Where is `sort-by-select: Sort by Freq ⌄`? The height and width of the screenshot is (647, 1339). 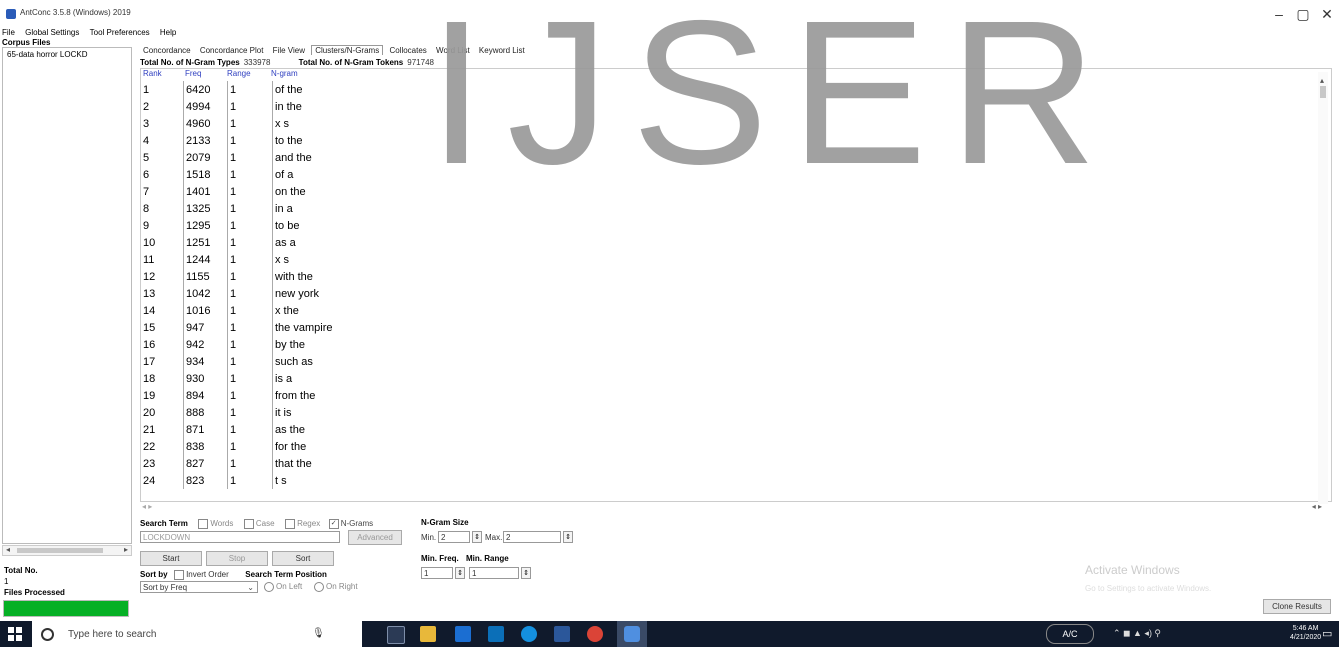
sort-by-select: Sort by Freq ⌄ is located at coordinates (199, 587).